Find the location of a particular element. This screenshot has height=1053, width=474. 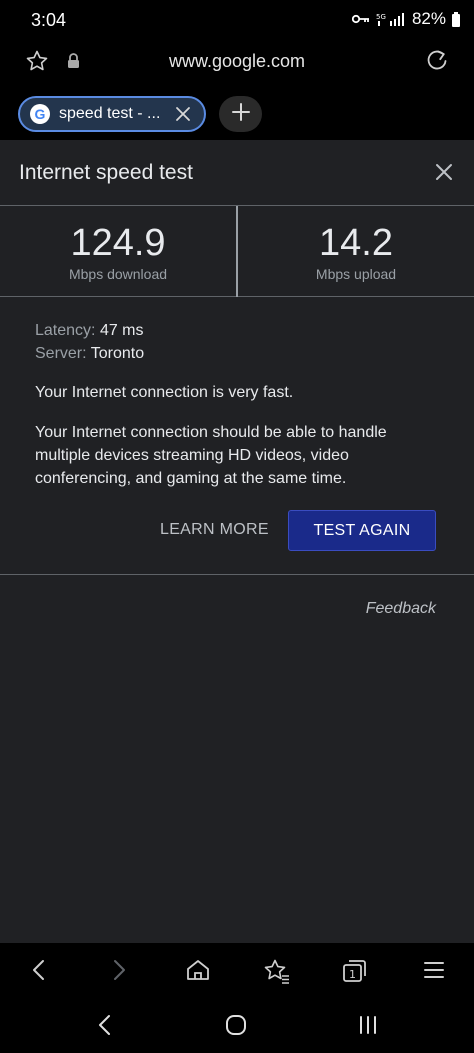

tab-close-icon is located at coordinates (183, 116).